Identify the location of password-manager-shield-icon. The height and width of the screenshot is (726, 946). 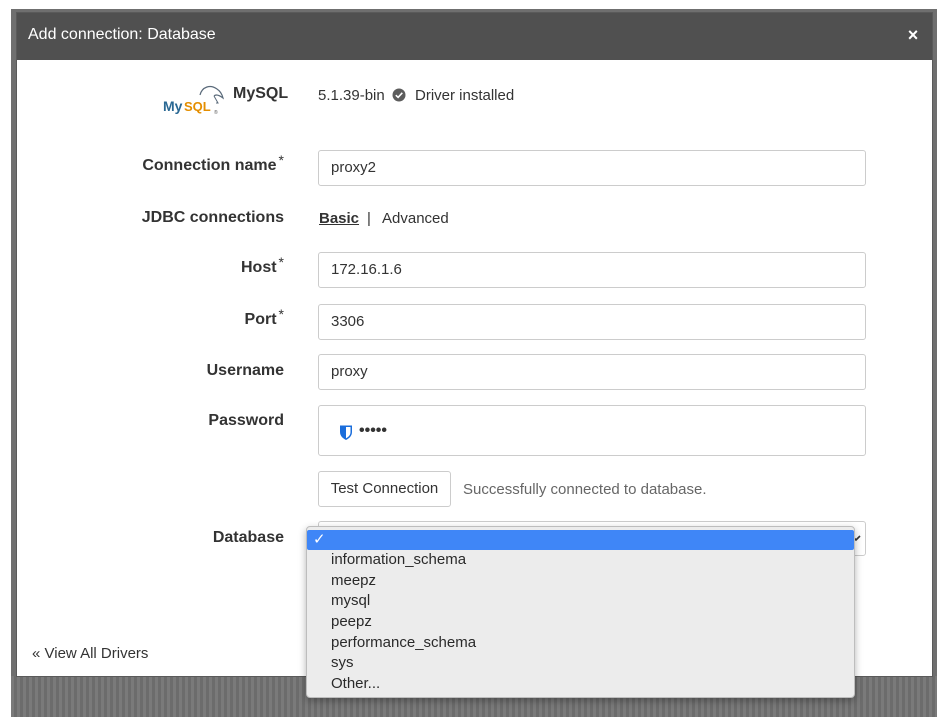
(346, 432).